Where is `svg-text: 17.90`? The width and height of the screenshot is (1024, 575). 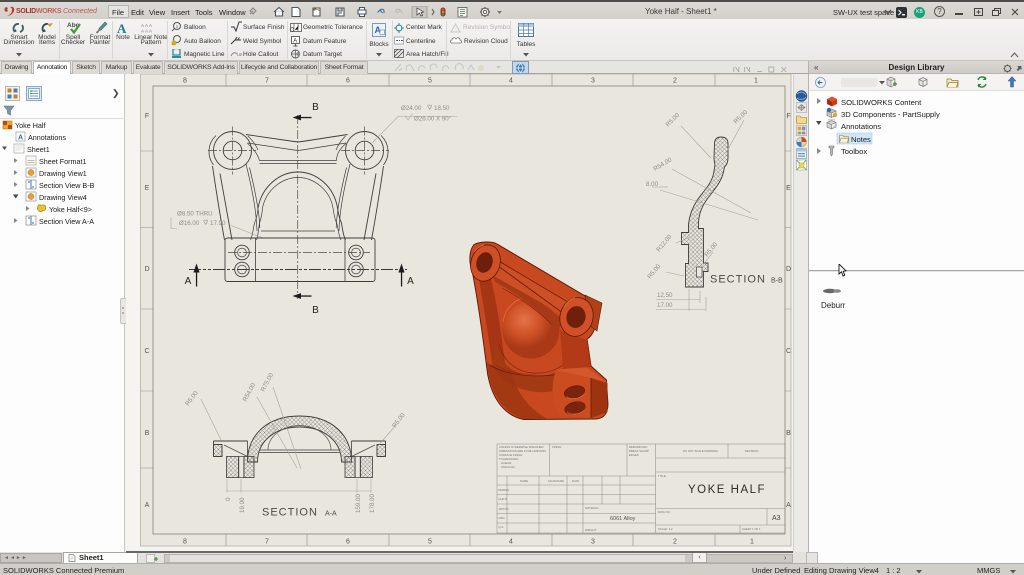
svg-text: 17.90 is located at coordinates (218, 223).